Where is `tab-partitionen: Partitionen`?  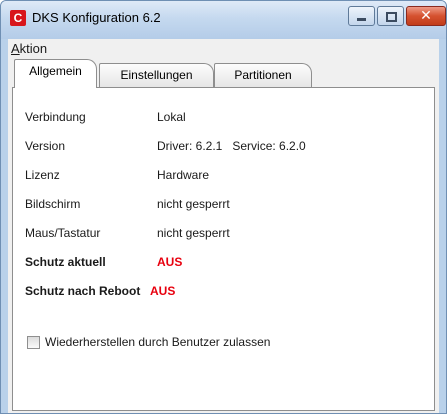
tab-partitionen: Partitionen is located at coordinates (263, 75).